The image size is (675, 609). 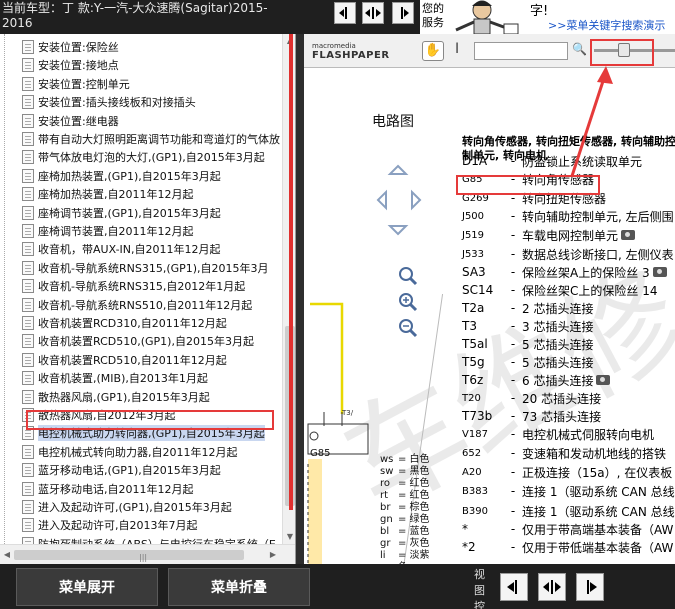 What do you see at coordinates (568, 161) in the screenshot?
I see `component-entry: D1A - 防盗锁止系统读取单元` at bounding box center [568, 161].